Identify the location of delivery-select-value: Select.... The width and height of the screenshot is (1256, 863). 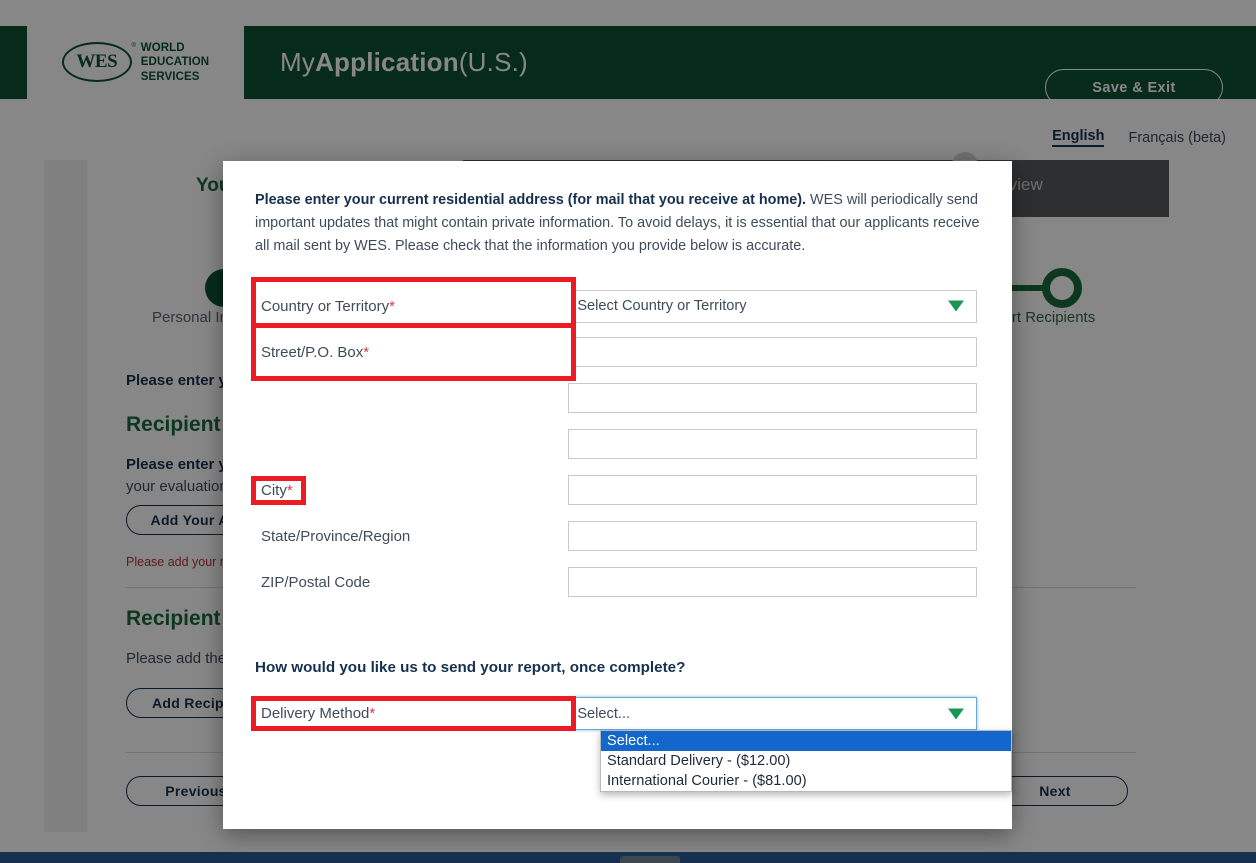
(604, 713).